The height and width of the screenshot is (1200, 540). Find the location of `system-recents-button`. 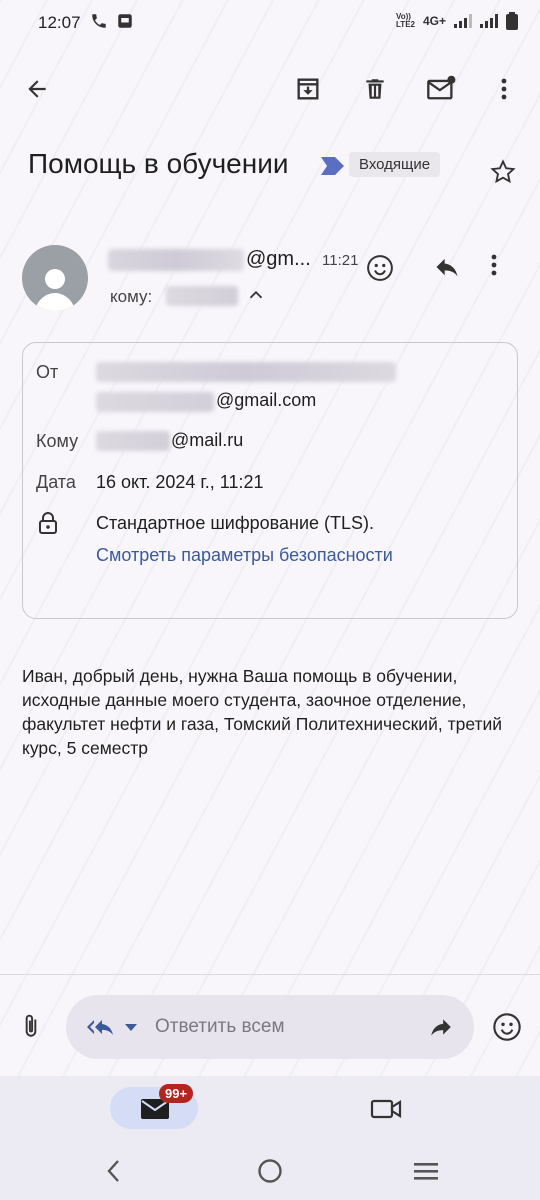

system-recents-button is located at coordinates (426, 1173).